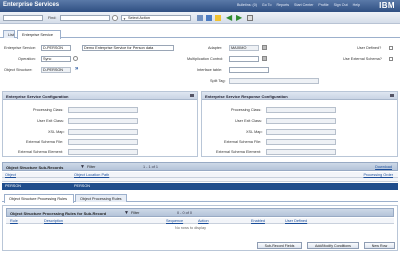  I want to click on config-panel-header: Enterprise Service Configuration, so click(100, 96).